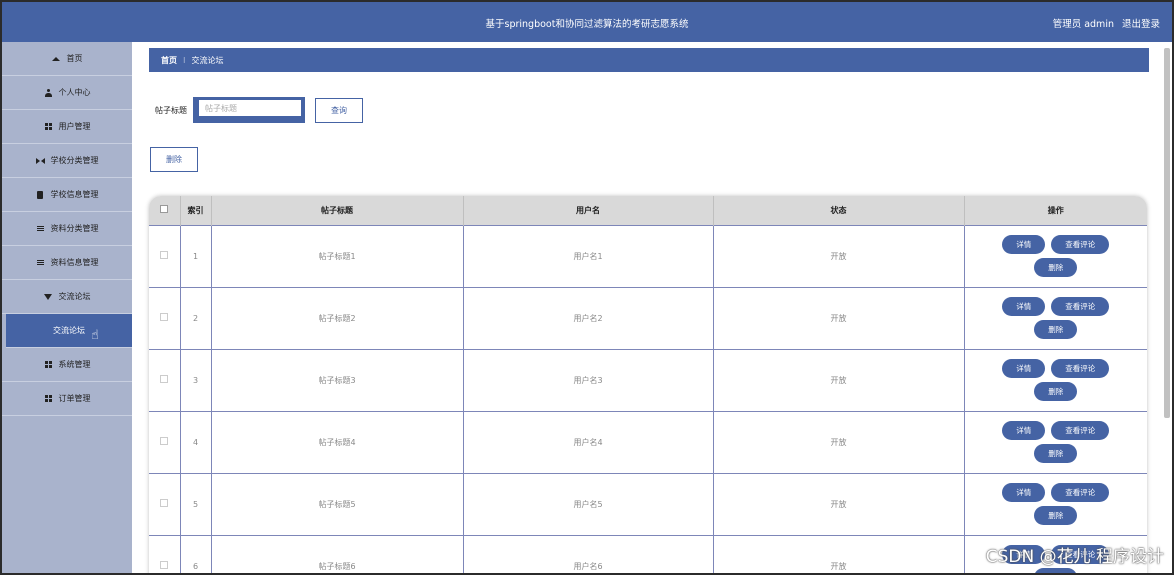  I want to click on sidebar-item-system-management: 系统管理, so click(67, 365).